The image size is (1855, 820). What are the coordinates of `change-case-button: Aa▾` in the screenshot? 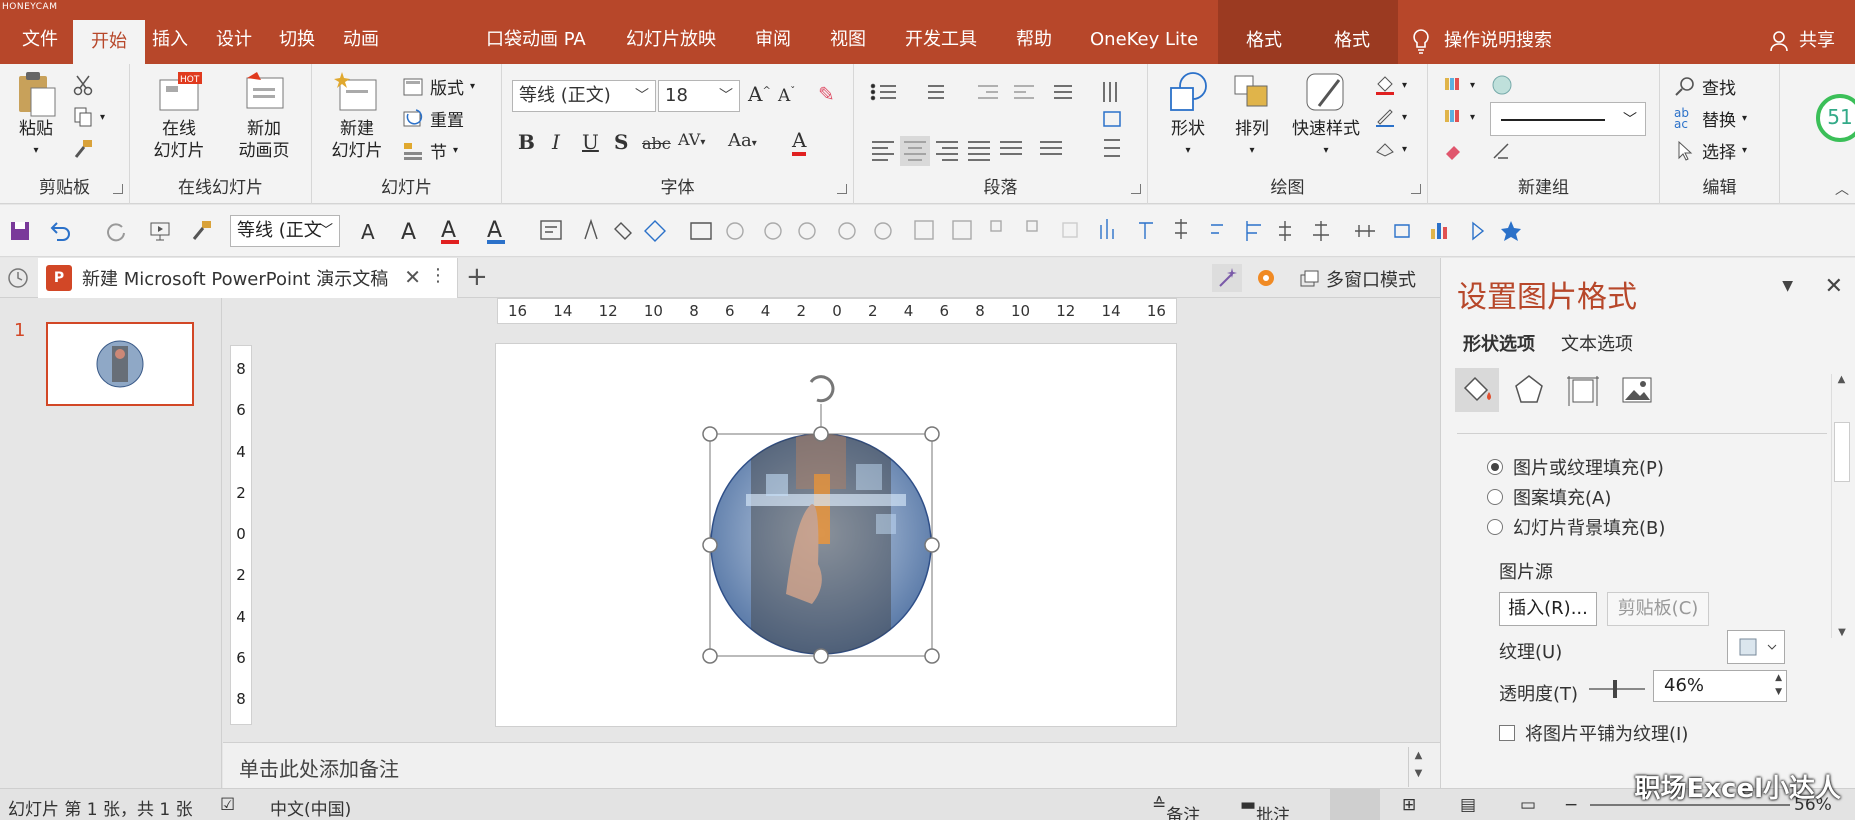 It's located at (742, 140).